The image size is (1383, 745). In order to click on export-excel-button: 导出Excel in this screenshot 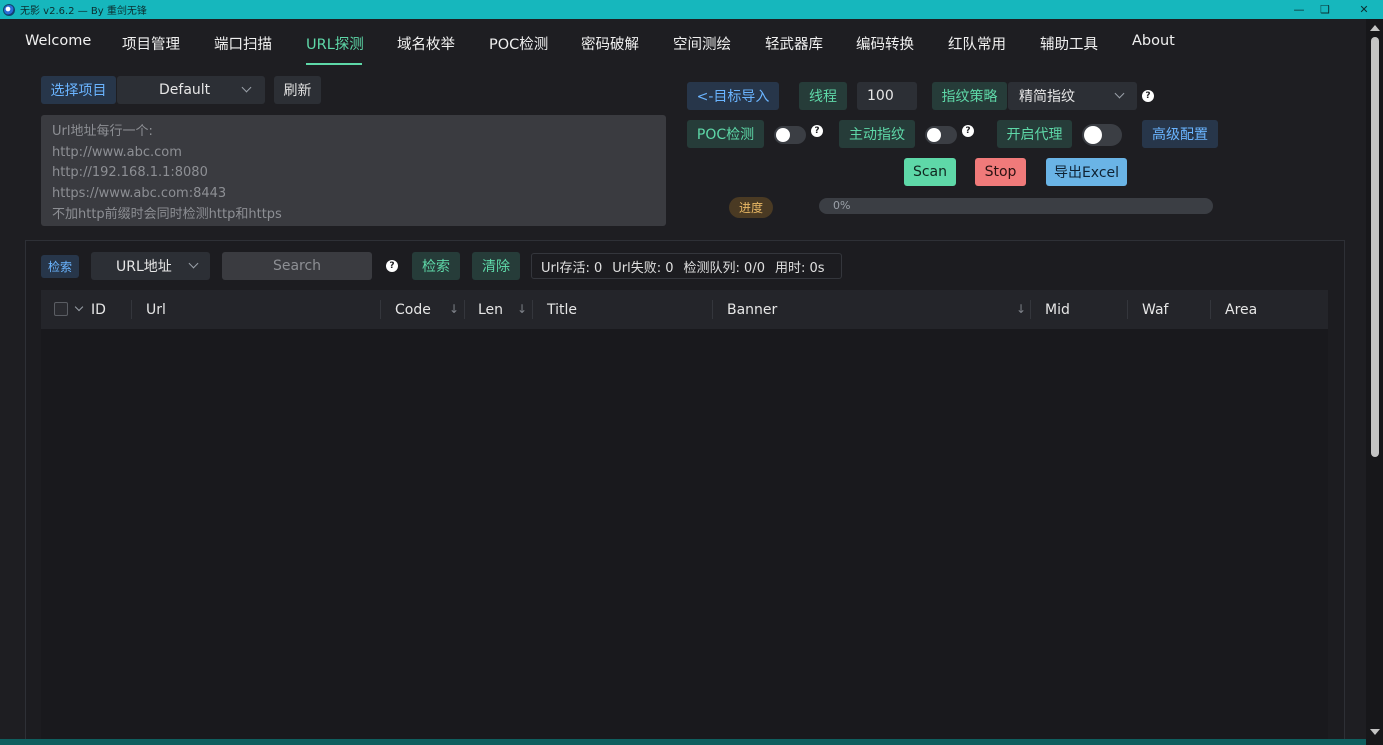, I will do `click(1086, 172)`.